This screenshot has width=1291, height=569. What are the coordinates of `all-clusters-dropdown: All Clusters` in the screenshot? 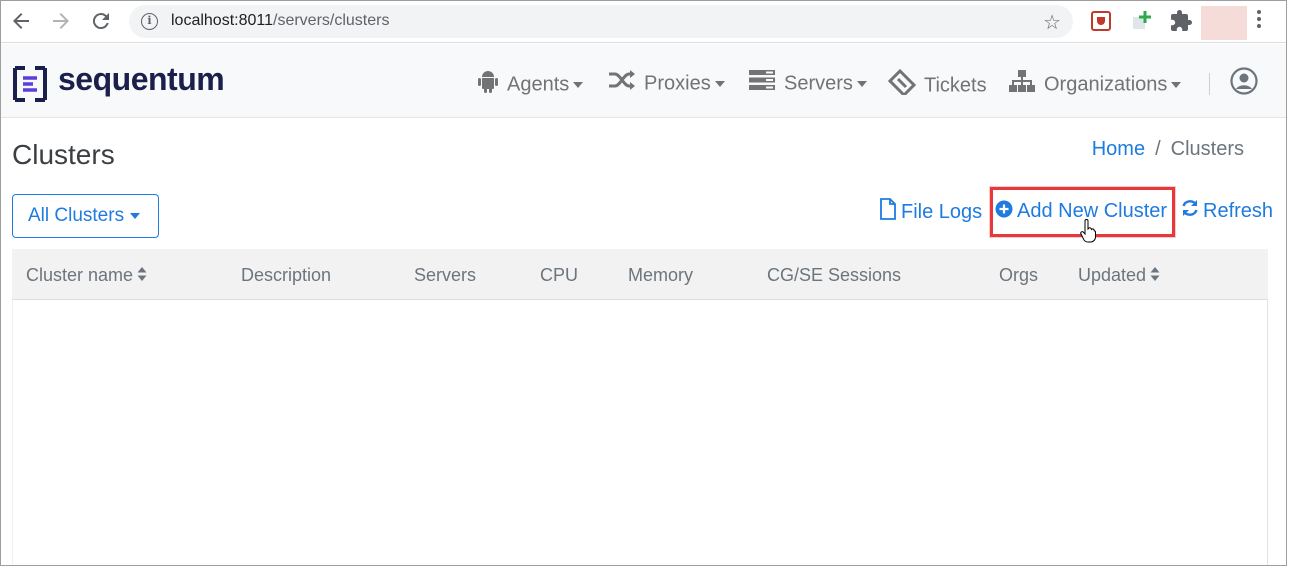 It's located at (85, 216).